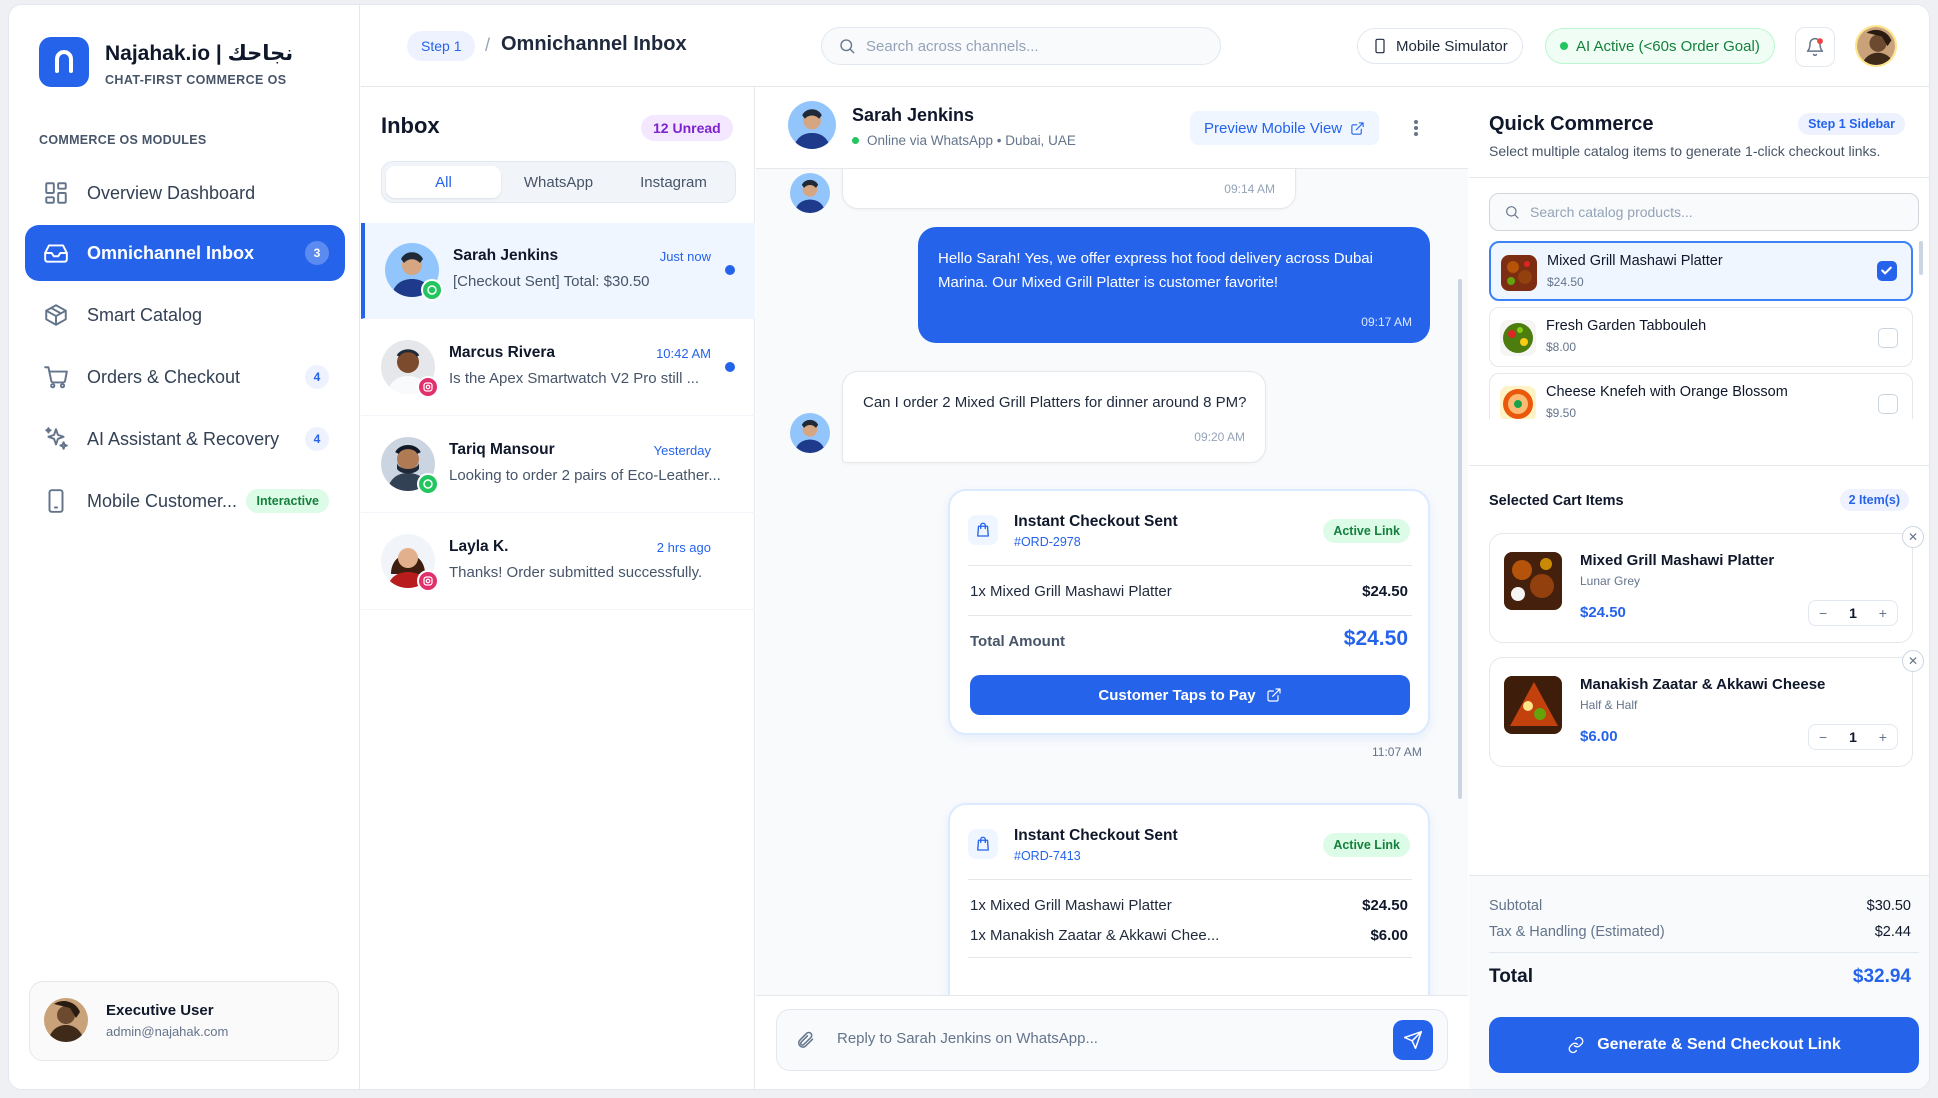 Image resolution: width=1938 pixels, height=1098 pixels. What do you see at coordinates (196, 80) in the screenshot?
I see `brand-tagline: CHAT-FIRST COMMERCE OS` at bounding box center [196, 80].